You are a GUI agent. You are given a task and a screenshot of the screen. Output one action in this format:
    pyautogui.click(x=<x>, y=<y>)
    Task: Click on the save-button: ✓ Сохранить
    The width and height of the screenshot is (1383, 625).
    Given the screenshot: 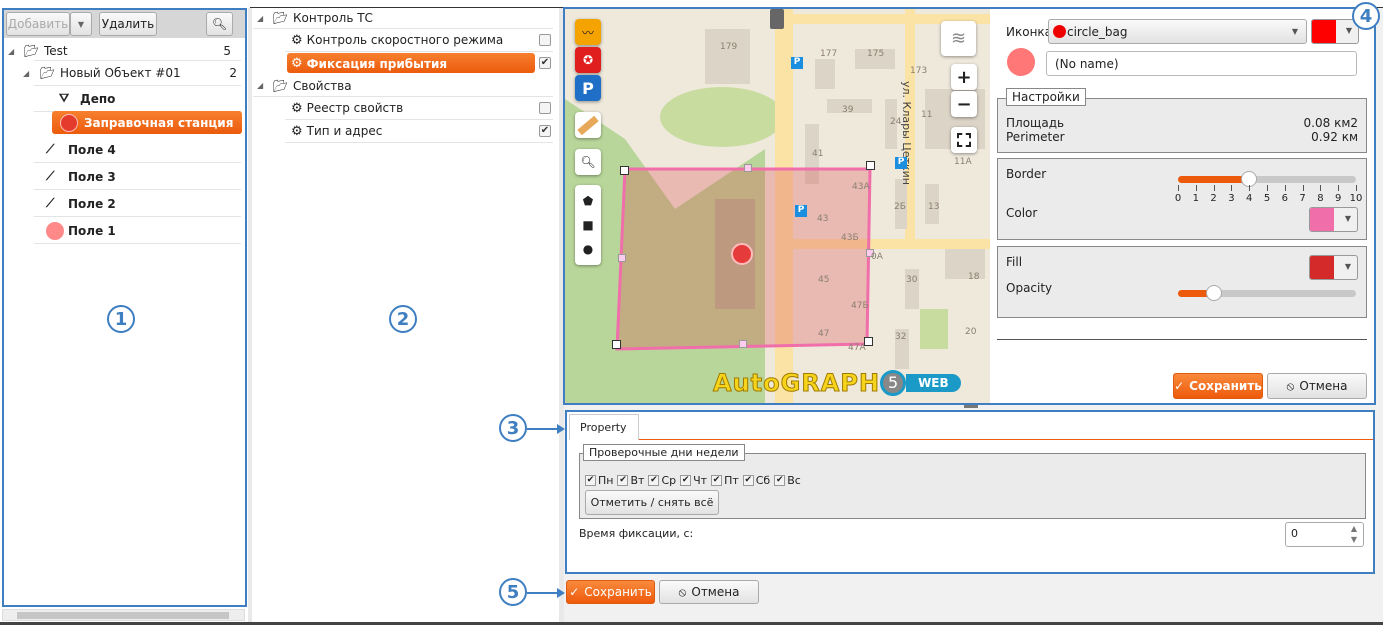 What is the action you would take?
    pyautogui.click(x=610, y=592)
    